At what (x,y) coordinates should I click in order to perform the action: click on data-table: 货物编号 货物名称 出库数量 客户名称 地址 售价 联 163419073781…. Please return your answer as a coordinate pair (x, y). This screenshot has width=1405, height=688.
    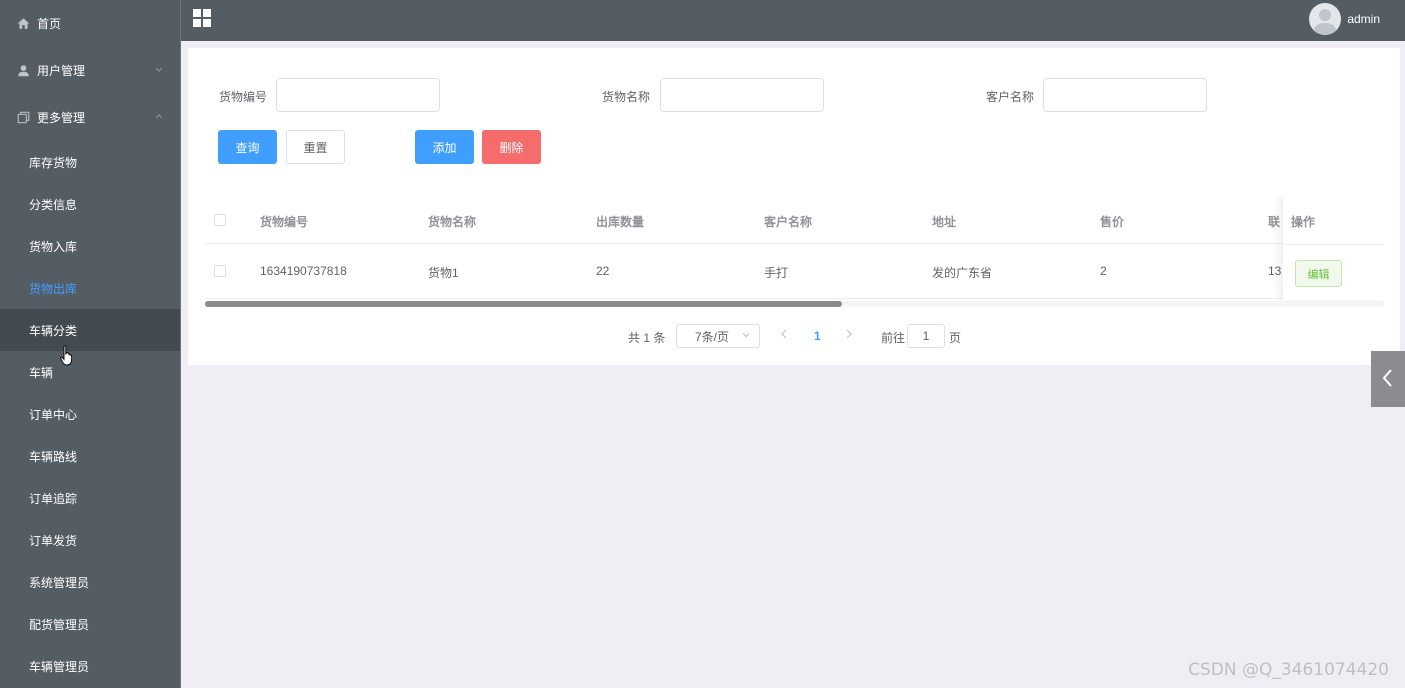
    Looking at the image, I should click on (794, 252).